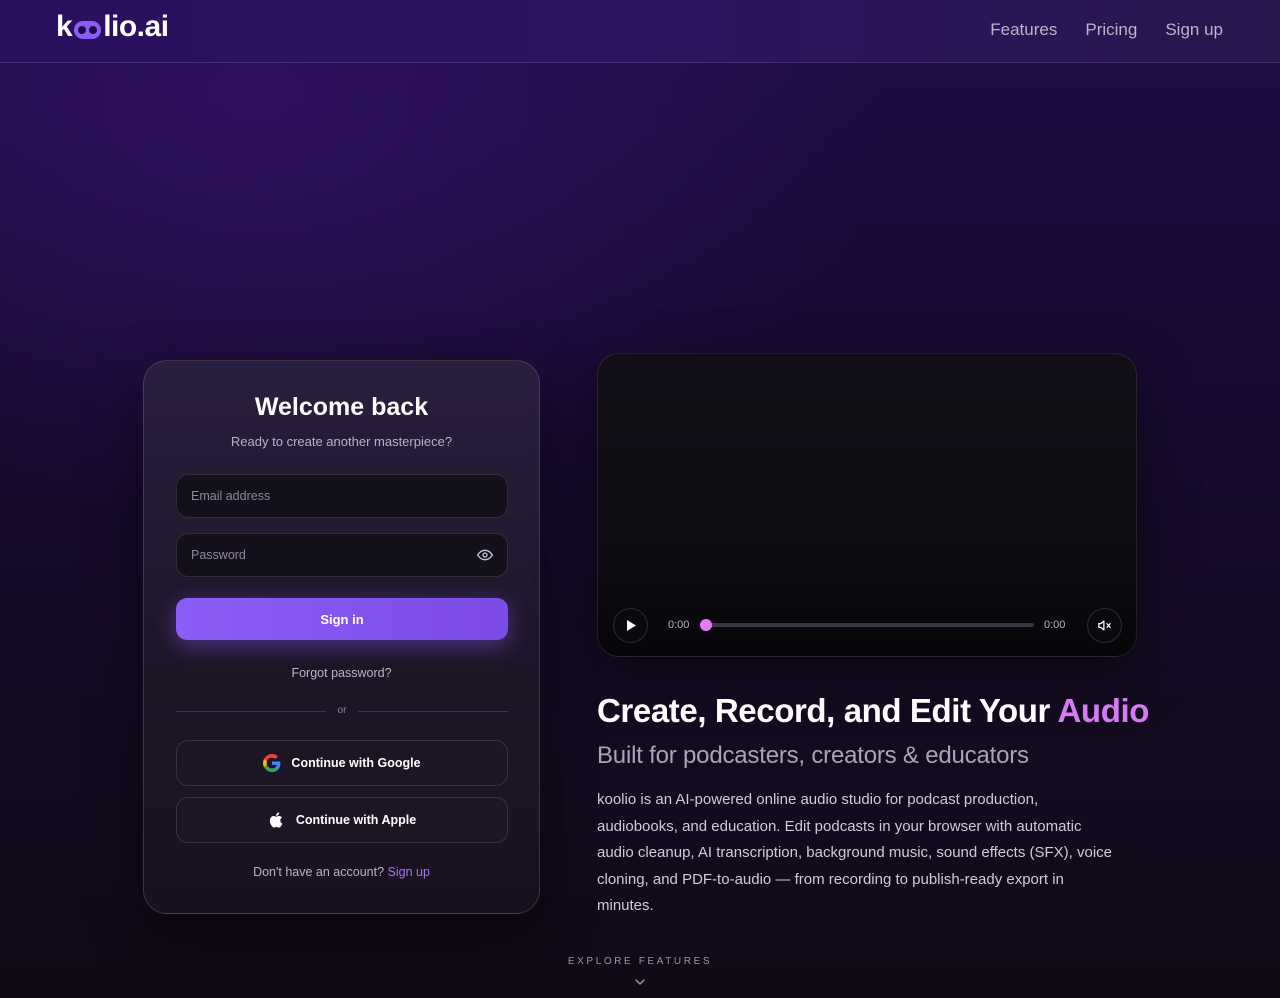 This screenshot has height=998, width=1280. Describe the element at coordinates (679, 625) in the screenshot. I see `current-time: 0:00` at that location.